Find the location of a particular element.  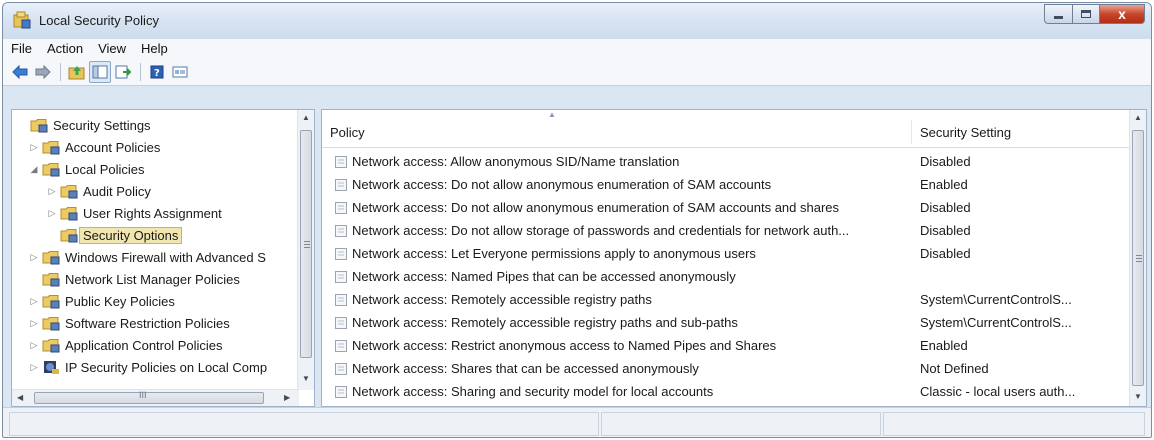

menu-file: File is located at coordinates (21, 48).